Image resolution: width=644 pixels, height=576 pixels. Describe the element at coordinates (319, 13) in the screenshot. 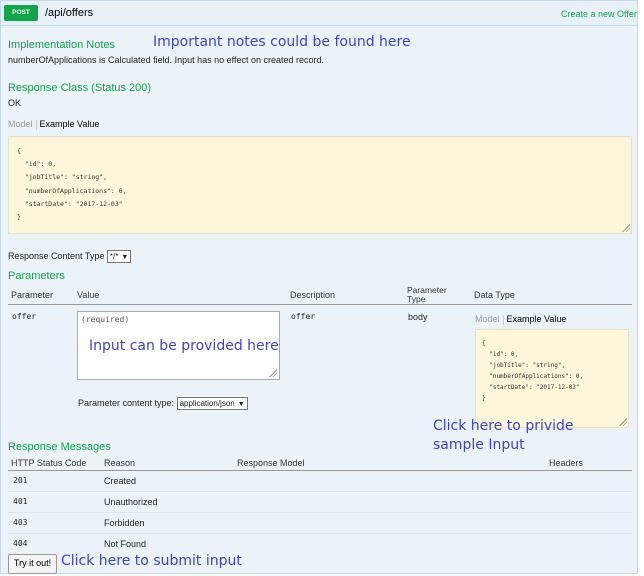

I see `operation-header: POST /api/offers Create a new Offer` at that location.